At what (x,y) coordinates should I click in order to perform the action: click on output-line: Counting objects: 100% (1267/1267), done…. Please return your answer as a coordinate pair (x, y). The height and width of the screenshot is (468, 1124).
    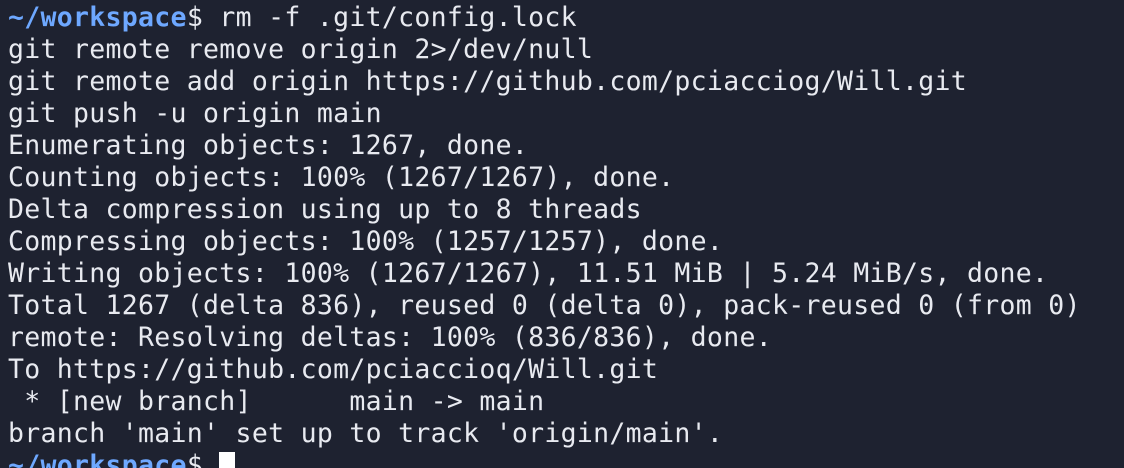
    Looking at the image, I should click on (341, 177).